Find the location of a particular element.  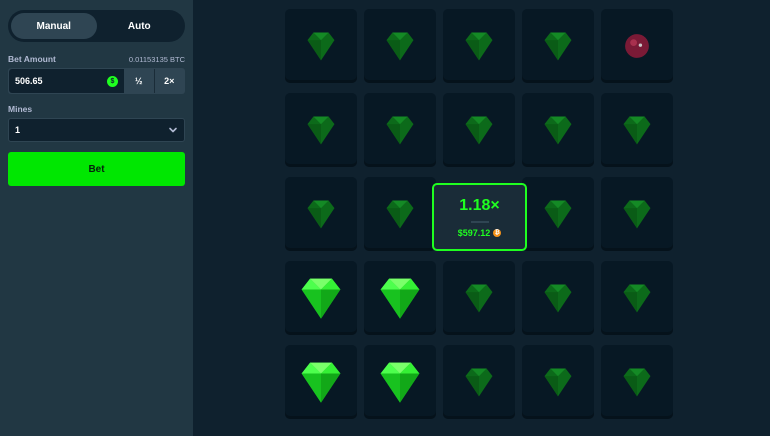

mines-label: Mines is located at coordinates (20, 109).